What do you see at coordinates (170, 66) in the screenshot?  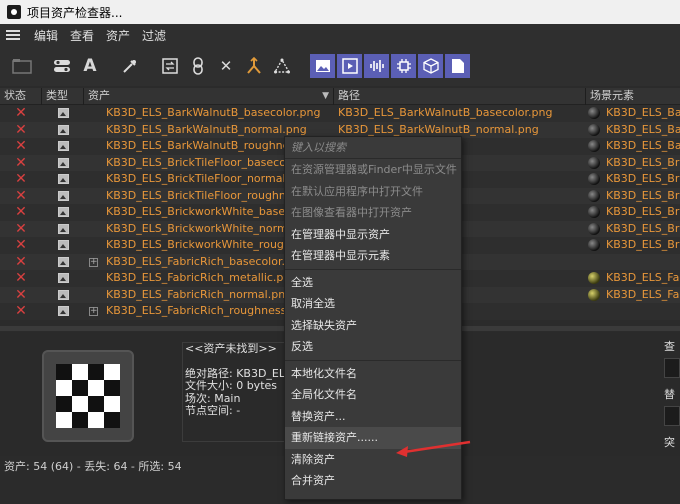 I see `relink-icon` at bounding box center [170, 66].